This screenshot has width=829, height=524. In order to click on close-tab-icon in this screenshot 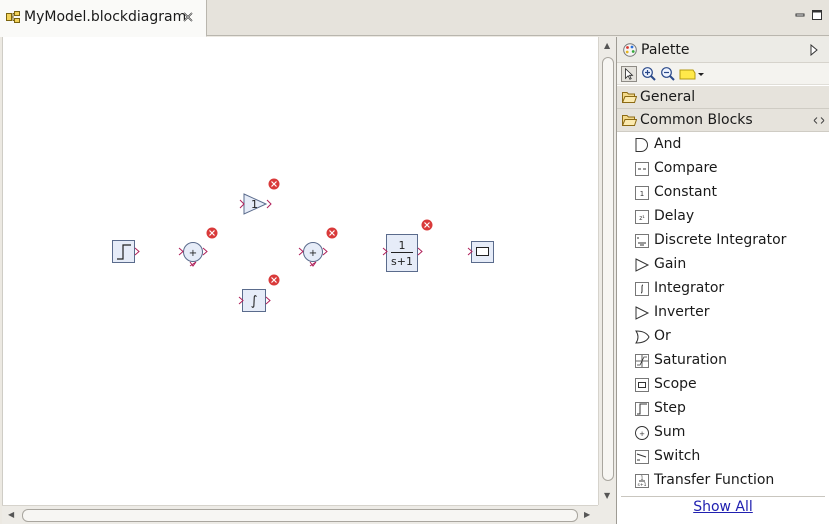, I will do `click(188, 17)`.